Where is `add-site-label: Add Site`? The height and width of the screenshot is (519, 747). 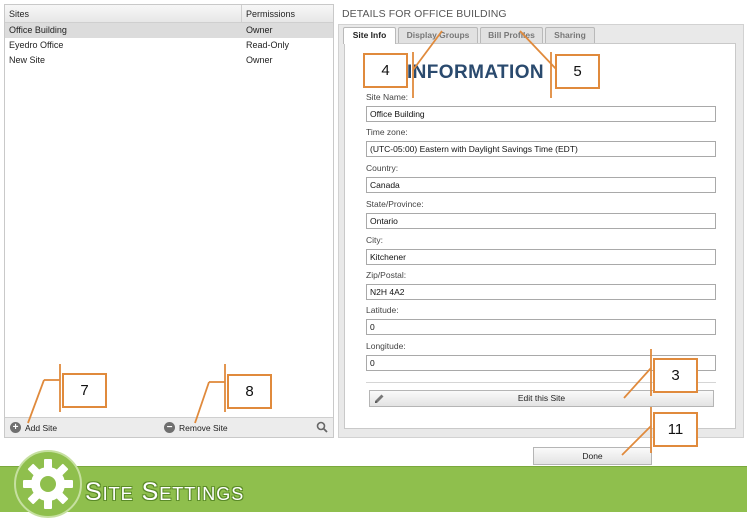 add-site-label: Add Site is located at coordinates (41, 428).